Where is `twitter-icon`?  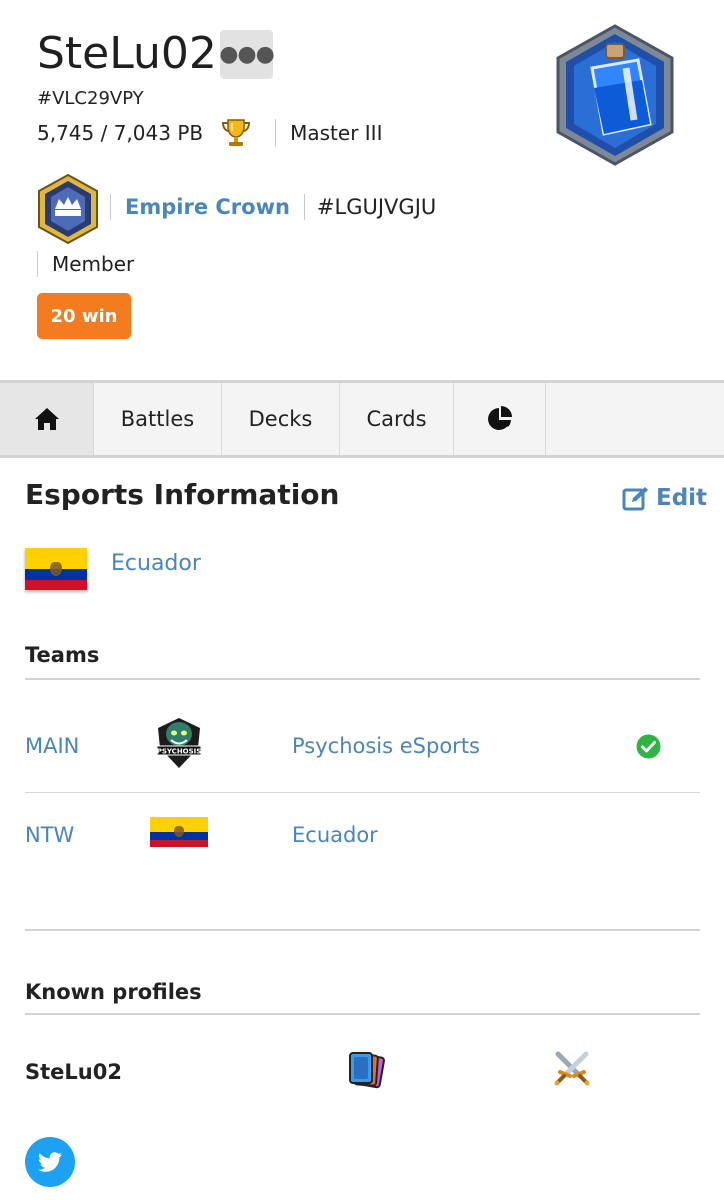 twitter-icon is located at coordinates (50, 1162).